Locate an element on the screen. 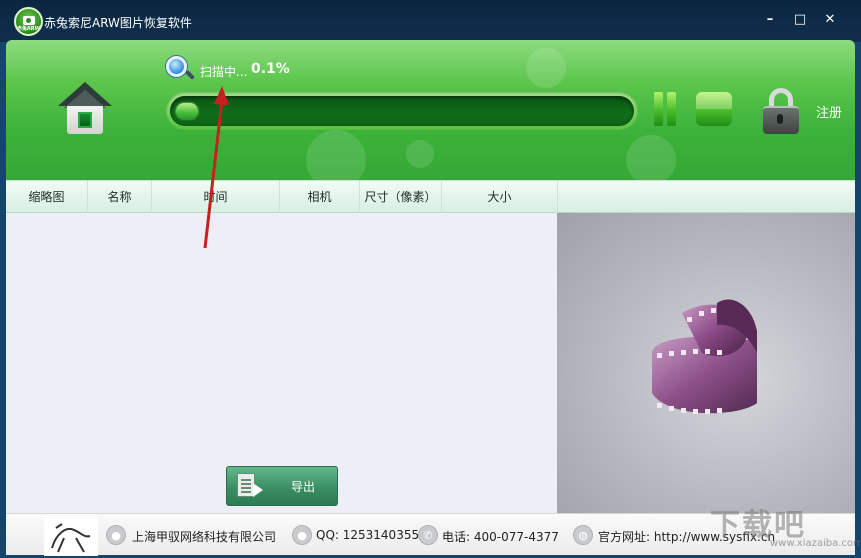  app-icon-text: 赤兔ARW is located at coordinates (28, 29).